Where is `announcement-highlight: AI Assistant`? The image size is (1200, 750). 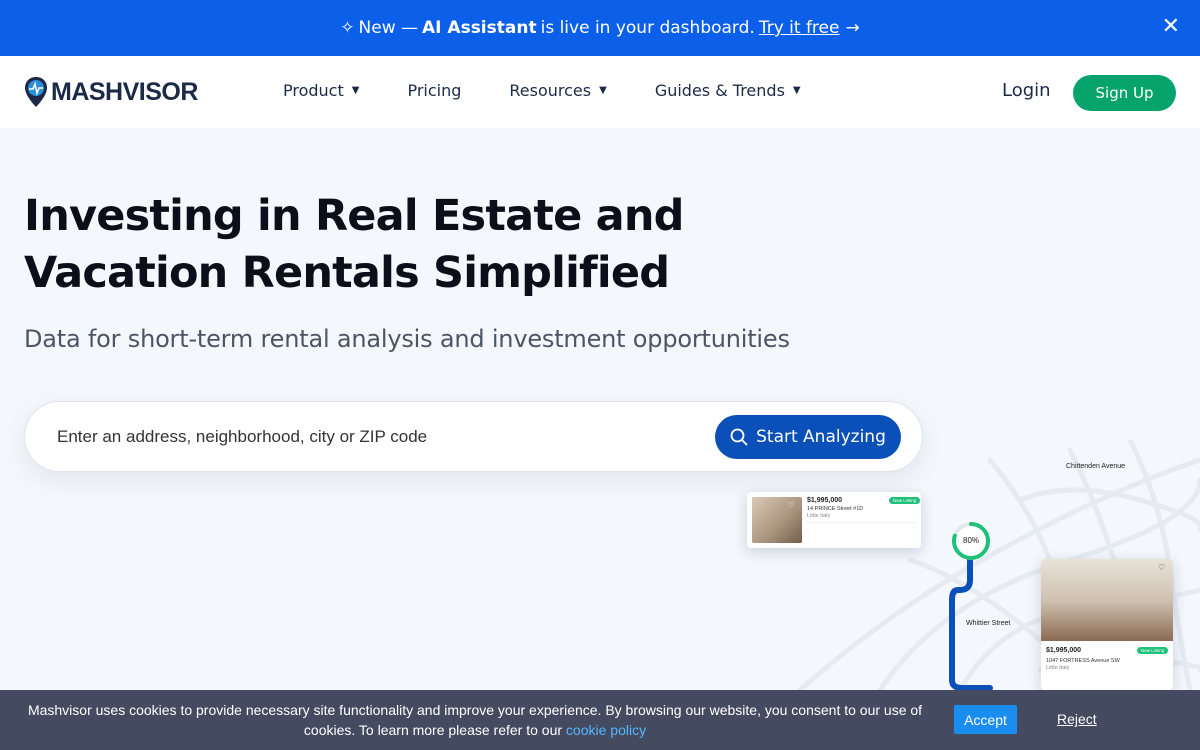 announcement-highlight: AI Assistant is located at coordinates (479, 28).